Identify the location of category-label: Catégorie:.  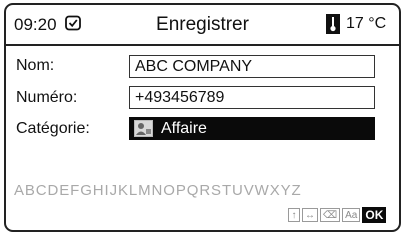
(53, 128).